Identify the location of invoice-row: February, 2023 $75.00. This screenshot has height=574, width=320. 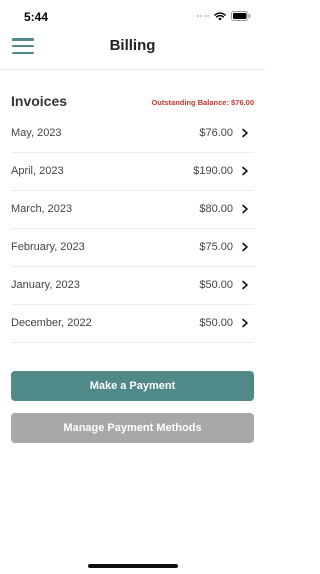
(132, 248).